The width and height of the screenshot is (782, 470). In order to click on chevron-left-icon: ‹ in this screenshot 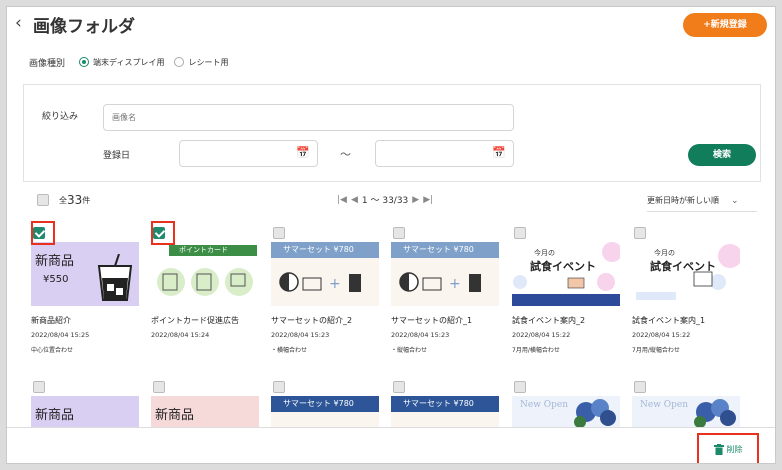, I will do `click(18, 23)`.